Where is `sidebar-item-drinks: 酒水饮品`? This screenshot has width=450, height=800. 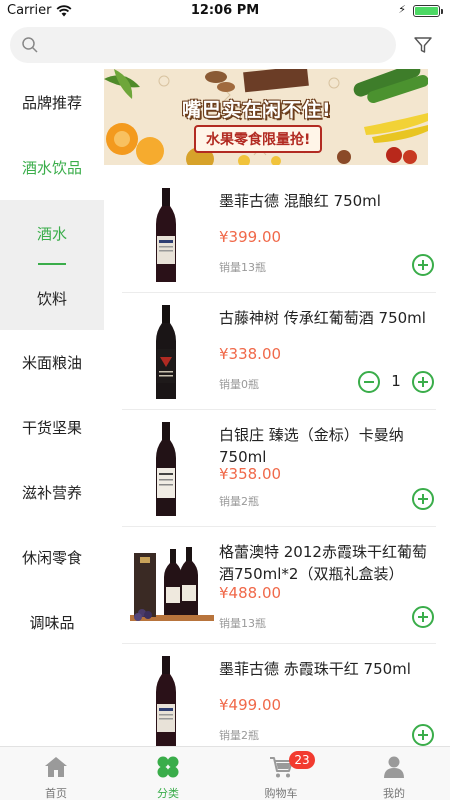 sidebar-item-drinks: 酒水饮品 is located at coordinates (52, 167).